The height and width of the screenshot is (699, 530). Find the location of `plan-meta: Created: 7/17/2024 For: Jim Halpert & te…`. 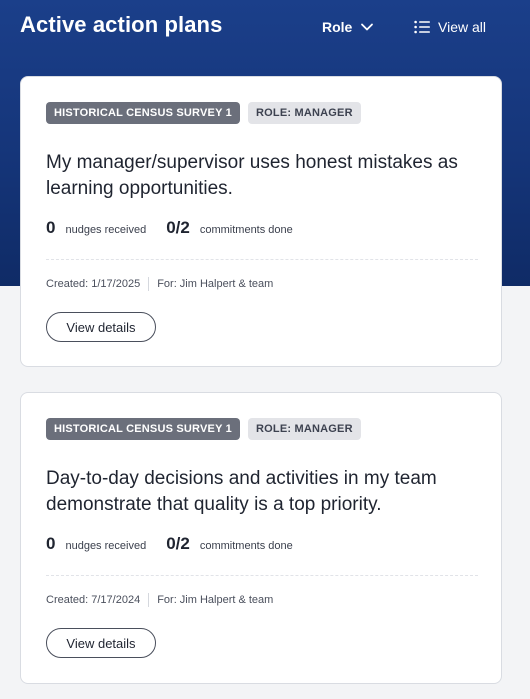

plan-meta: Created: 7/17/2024 For: Jim Halpert & te… is located at coordinates (159, 600).